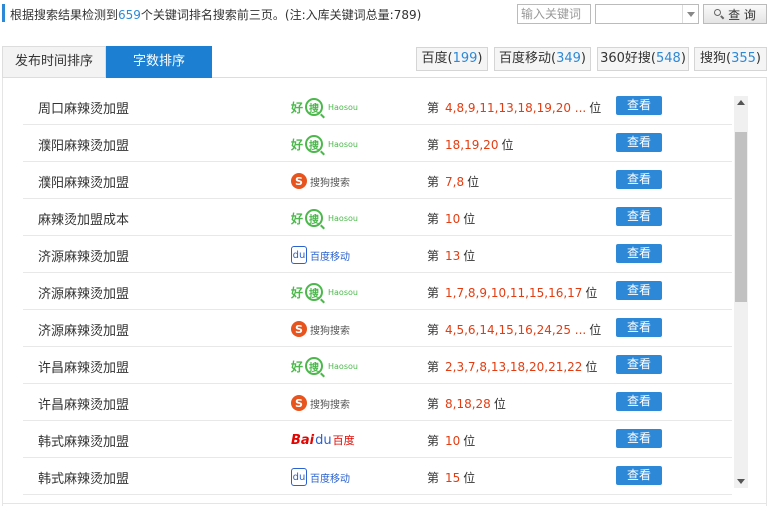  I want to click on rank-text: 第 13 位, so click(451, 255).